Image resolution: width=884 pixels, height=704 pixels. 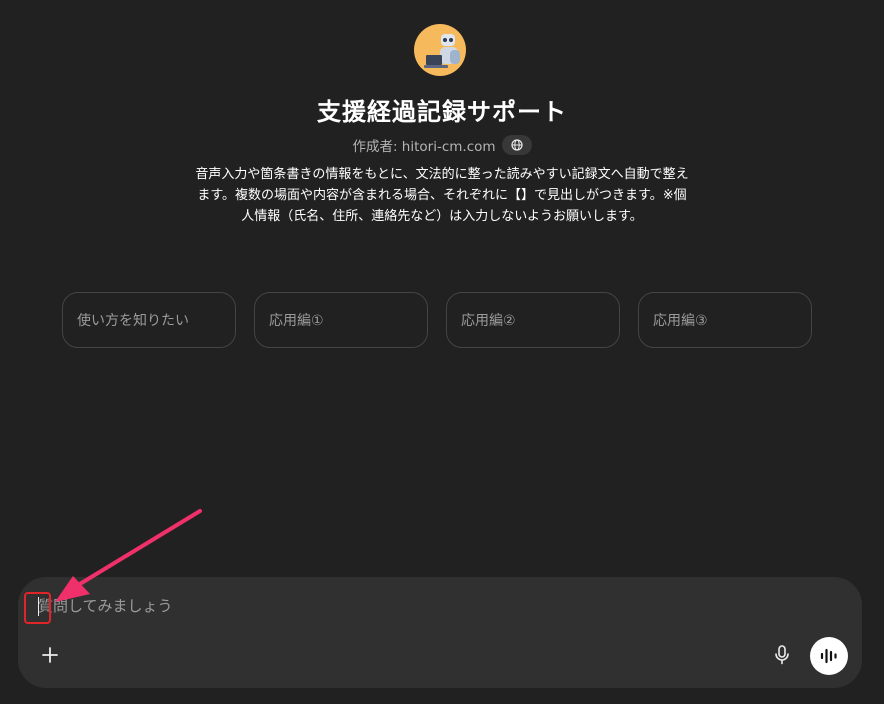 What do you see at coordinates (388, 606) in the screenshot?
I see `message-input: 質問してみましょう` at bounding box center [388, 606].